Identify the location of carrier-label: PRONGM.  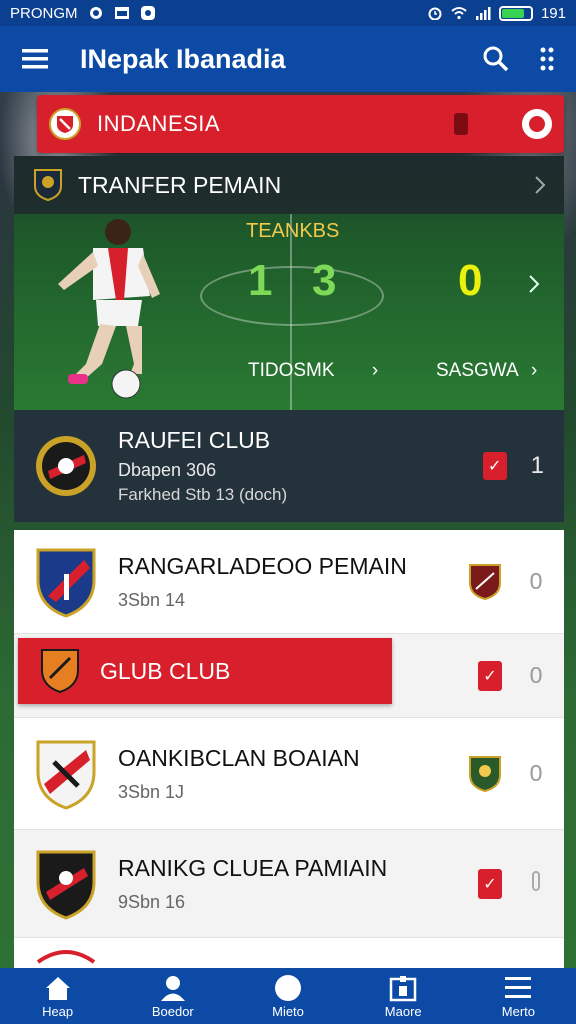
(44, 13).